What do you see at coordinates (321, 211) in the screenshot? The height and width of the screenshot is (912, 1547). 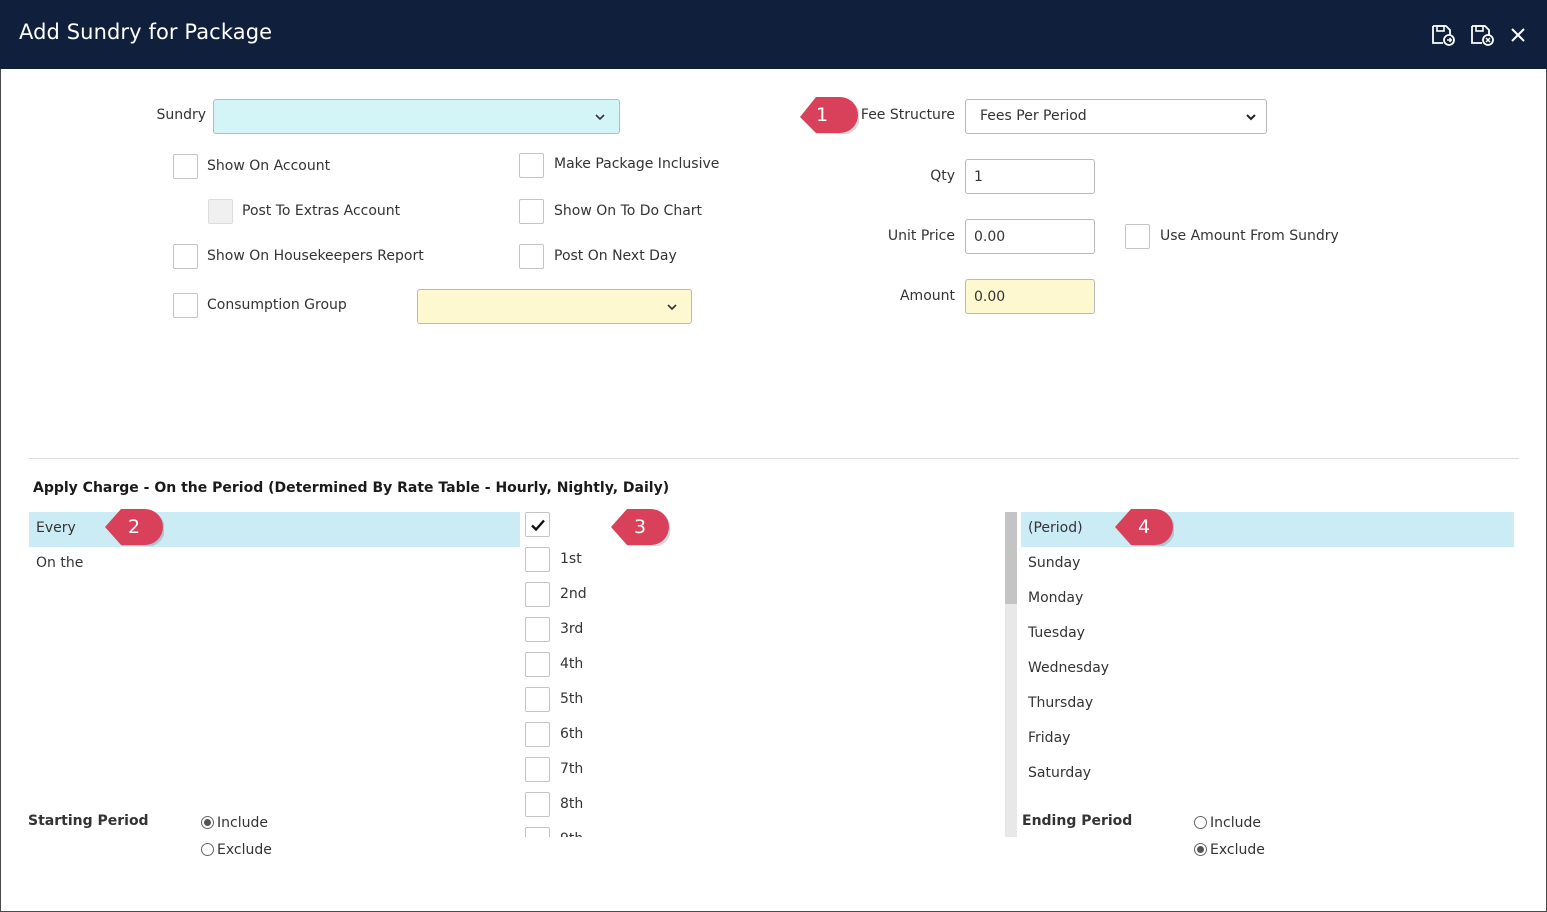 I see `post-to-extras-label: Post To Extras Account` at bounding box center [321, 211].